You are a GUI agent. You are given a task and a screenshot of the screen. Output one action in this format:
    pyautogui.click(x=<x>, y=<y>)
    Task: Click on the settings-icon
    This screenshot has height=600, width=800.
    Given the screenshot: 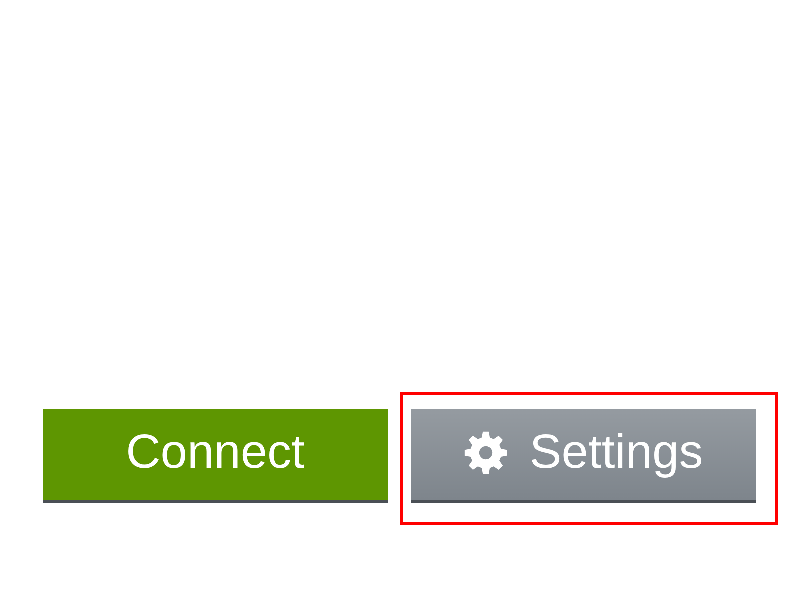 What is the action you would take?
    pyautogui.click(x=486, y=452)
    